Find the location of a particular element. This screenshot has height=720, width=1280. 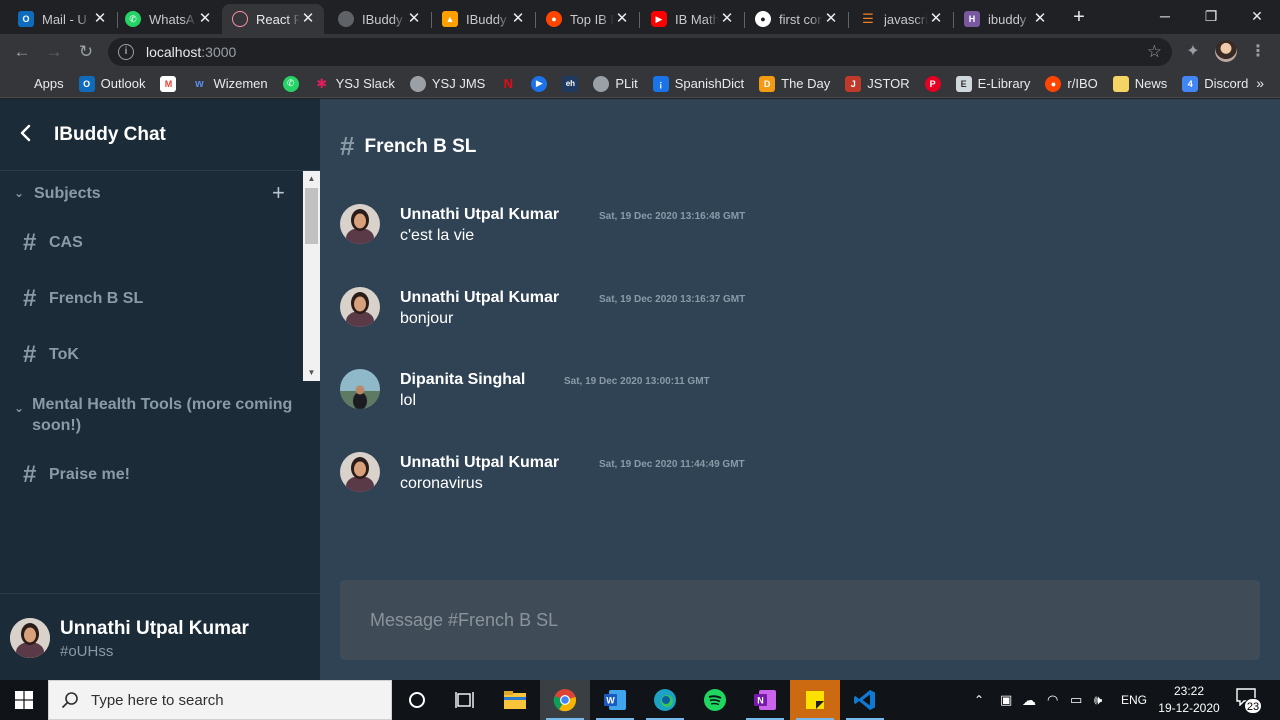

back-arrow-icon is located at coordinates (26, 133).